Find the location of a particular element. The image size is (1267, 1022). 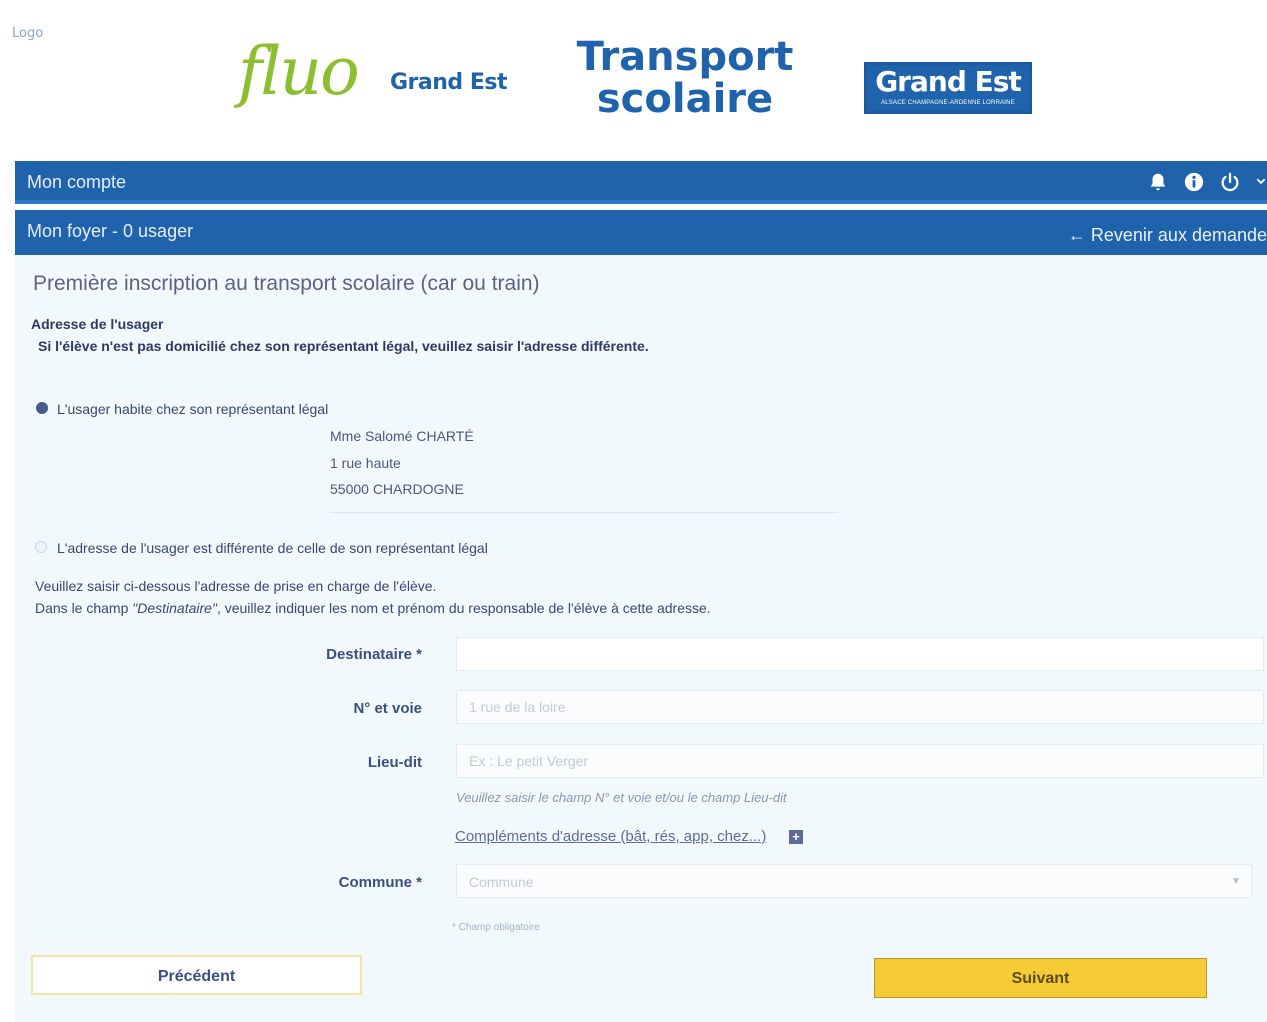

legal-address-name: Mme Salomé CHARTÉ is located at coordinates (402, 436).